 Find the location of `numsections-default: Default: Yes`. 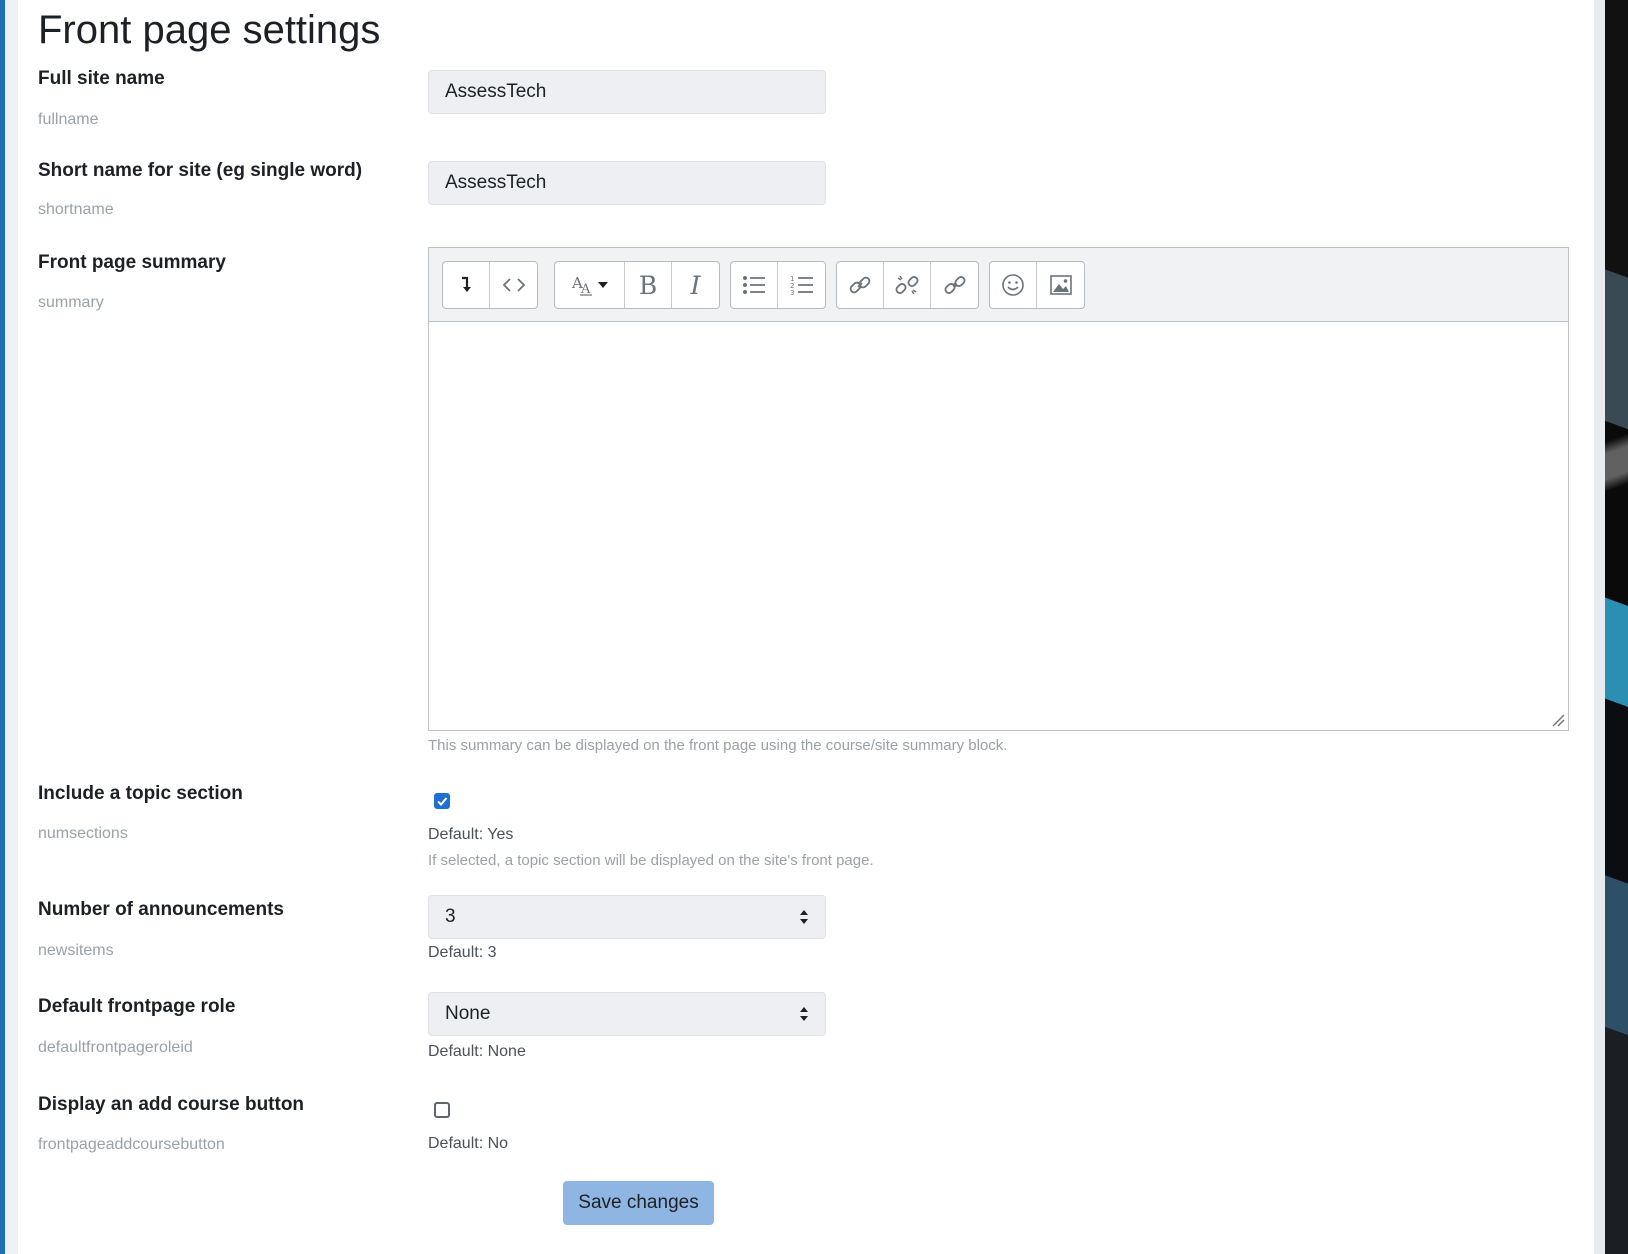

numsections-default: Default: Yes is located at coordinates (471, 834).